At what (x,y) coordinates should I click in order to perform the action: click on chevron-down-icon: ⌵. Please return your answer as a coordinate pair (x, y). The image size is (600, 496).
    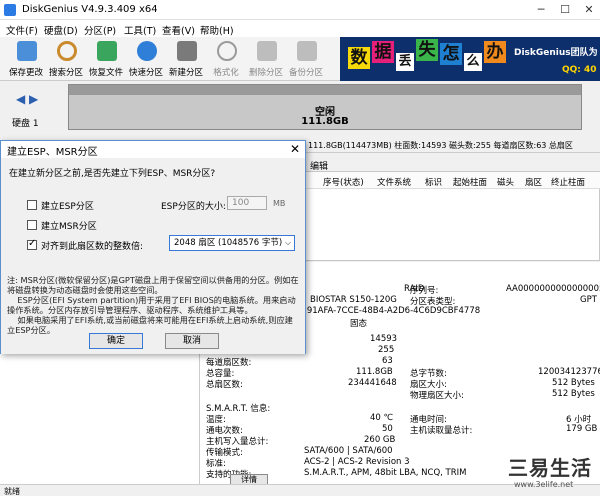
    Looking at the image, I should click on (288, 242).